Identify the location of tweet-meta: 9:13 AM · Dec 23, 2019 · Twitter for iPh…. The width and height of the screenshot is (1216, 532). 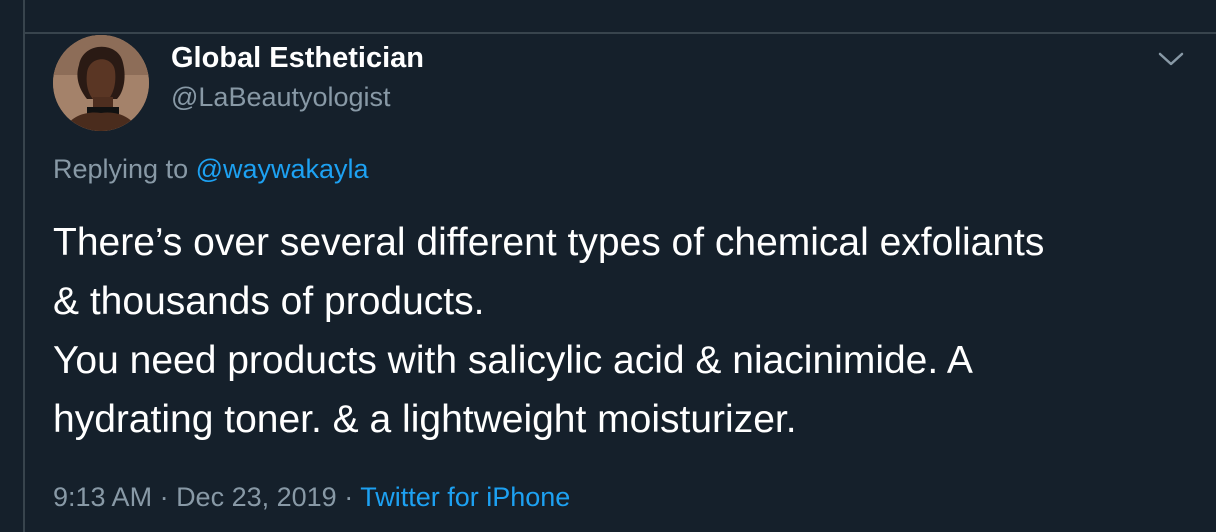
(311, 497).